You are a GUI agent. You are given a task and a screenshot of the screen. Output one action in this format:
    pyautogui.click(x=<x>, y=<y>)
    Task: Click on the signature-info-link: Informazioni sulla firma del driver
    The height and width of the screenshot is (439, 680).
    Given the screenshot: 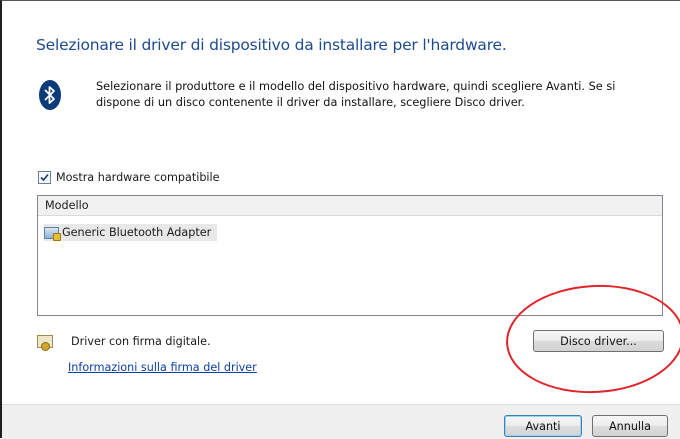 What is the action you would take?
    pyautogui.click(x=162, y=367)
    